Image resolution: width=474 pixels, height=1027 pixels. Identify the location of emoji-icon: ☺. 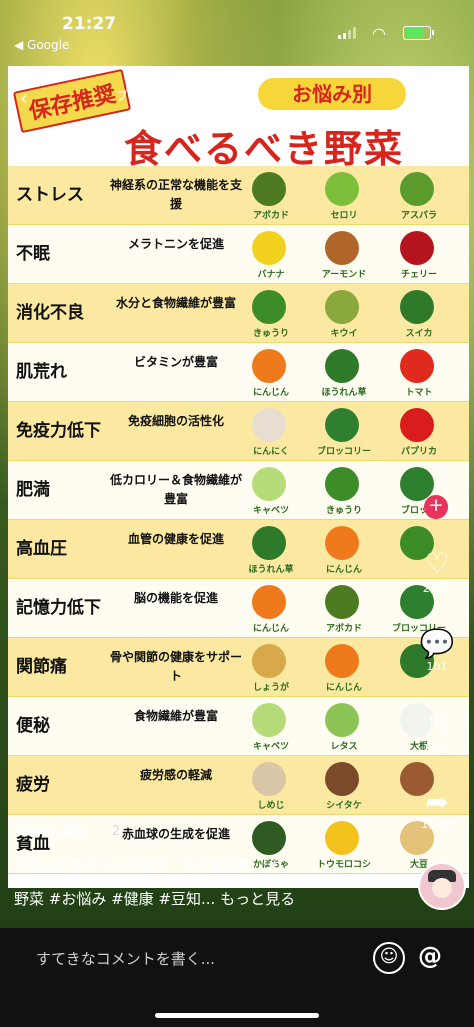
(389, 958).